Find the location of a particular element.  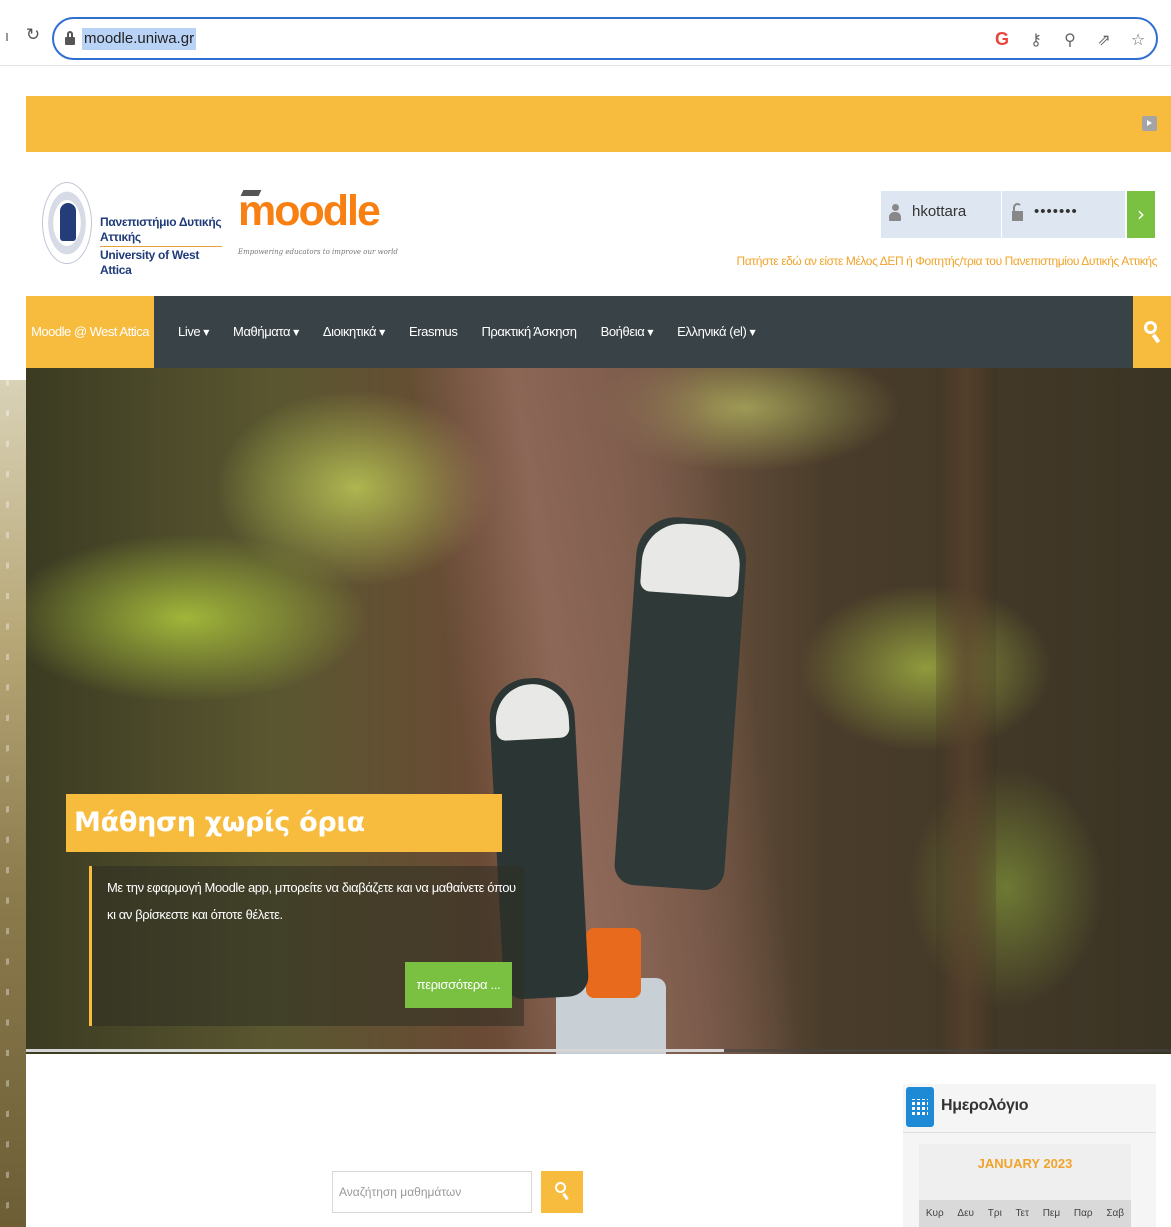

nav-item-administrative: Διοικητικά ▼ is located at coordinates (354, 332).